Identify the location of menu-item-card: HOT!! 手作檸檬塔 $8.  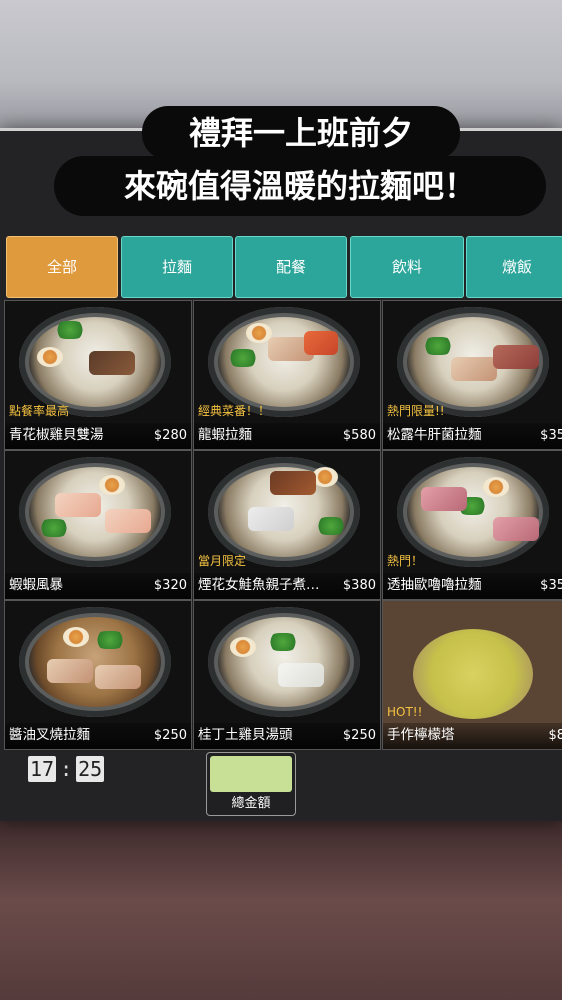
(472, 675).